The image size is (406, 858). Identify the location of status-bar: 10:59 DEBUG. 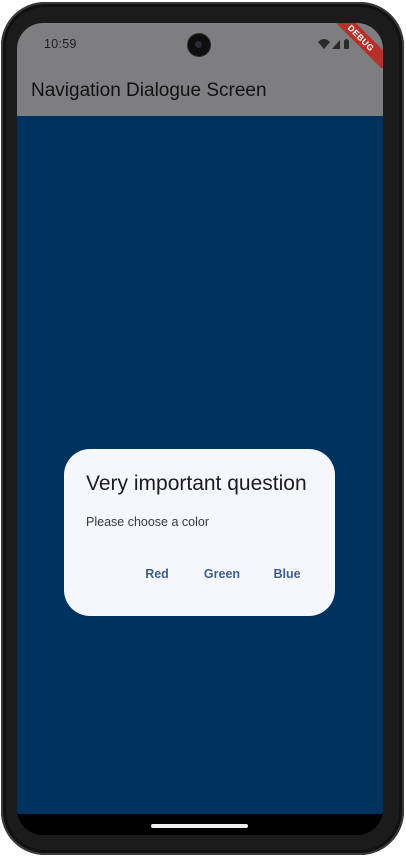
(200, 50).